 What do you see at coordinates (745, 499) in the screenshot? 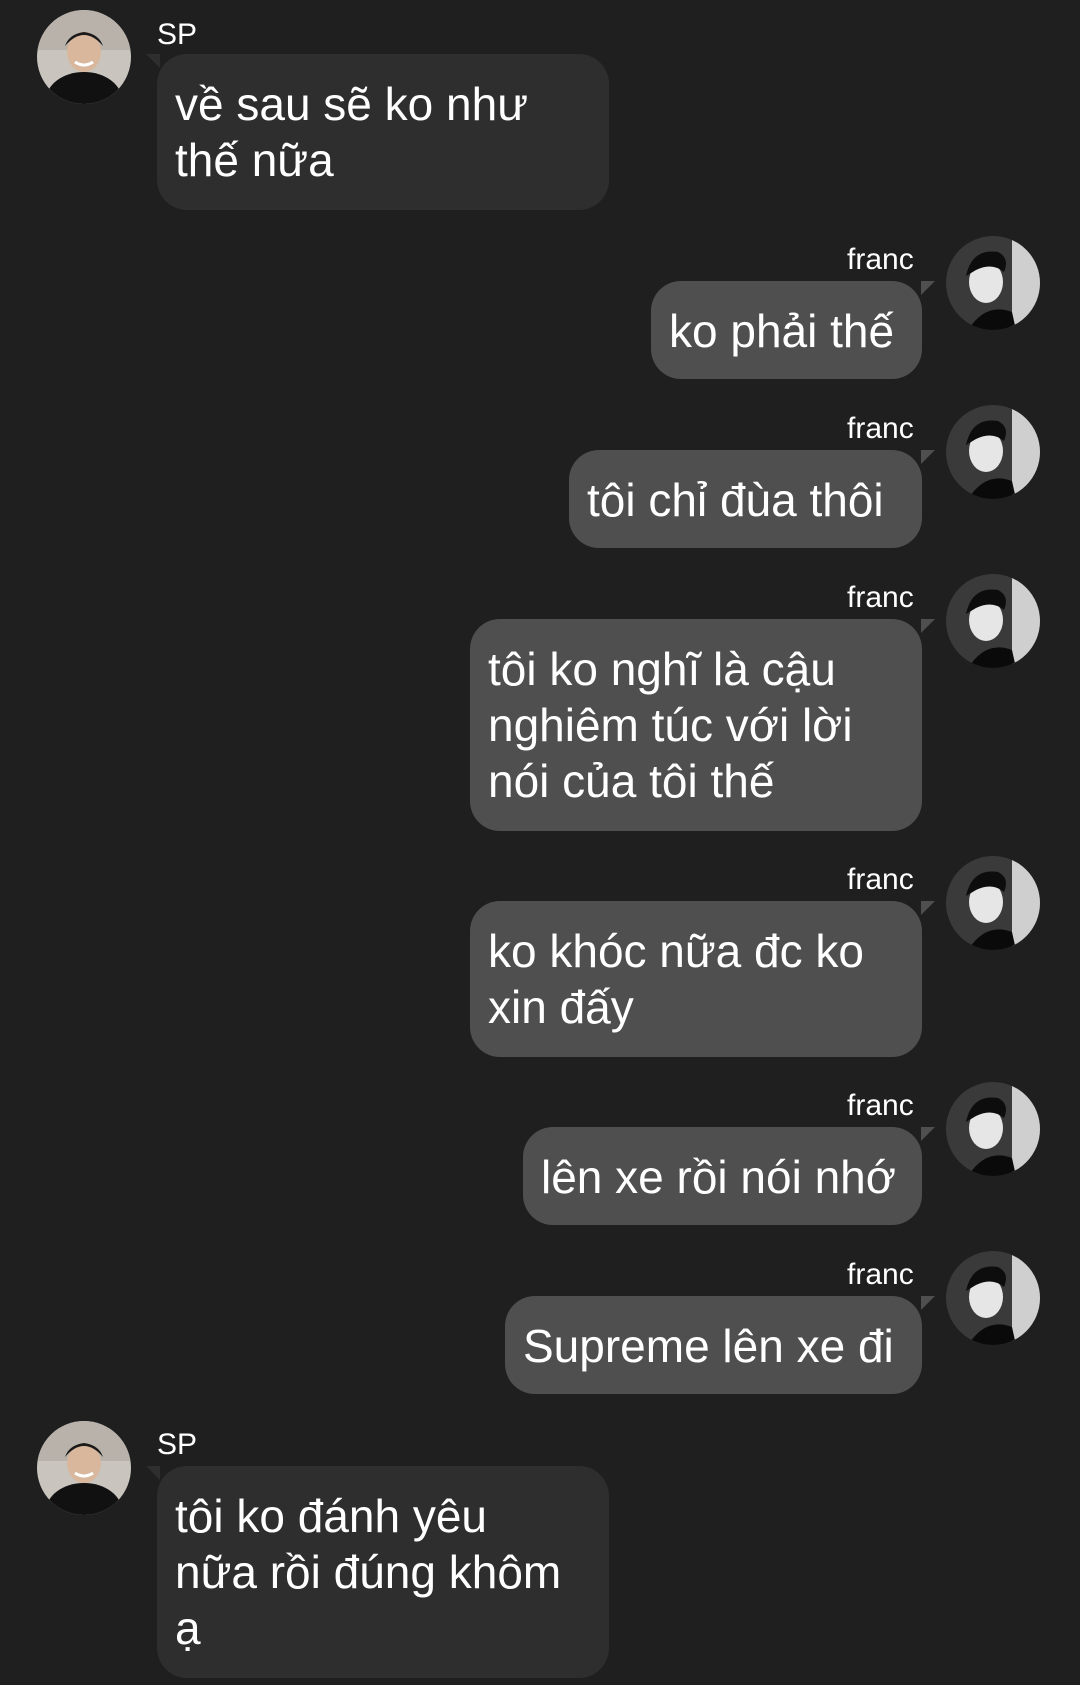
I see `message-bubble: tôi chỉ đùa thôi` at bounding box center [745, 499].